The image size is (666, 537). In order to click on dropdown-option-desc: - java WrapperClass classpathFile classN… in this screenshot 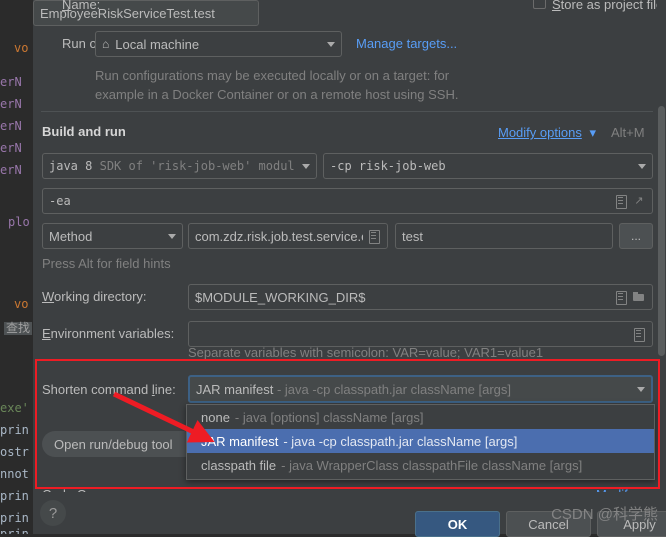, I will do `click(432, 465)`.